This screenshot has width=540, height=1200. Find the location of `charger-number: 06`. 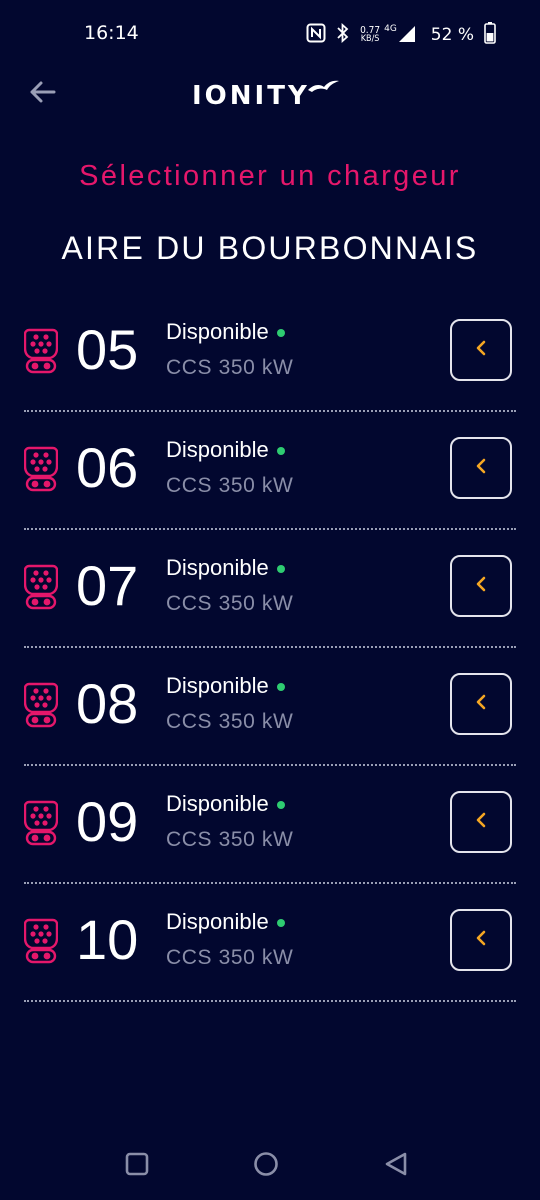

charger-number: 06 is located at coordinates (107, 467).